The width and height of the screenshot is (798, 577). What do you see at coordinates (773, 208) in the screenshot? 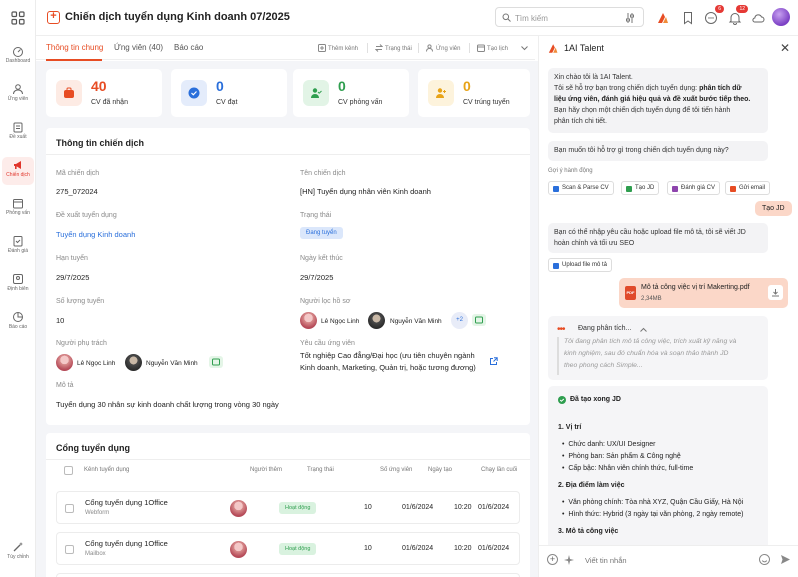
I see `user-message: Tạo JD` at bounding box center [773, 208].